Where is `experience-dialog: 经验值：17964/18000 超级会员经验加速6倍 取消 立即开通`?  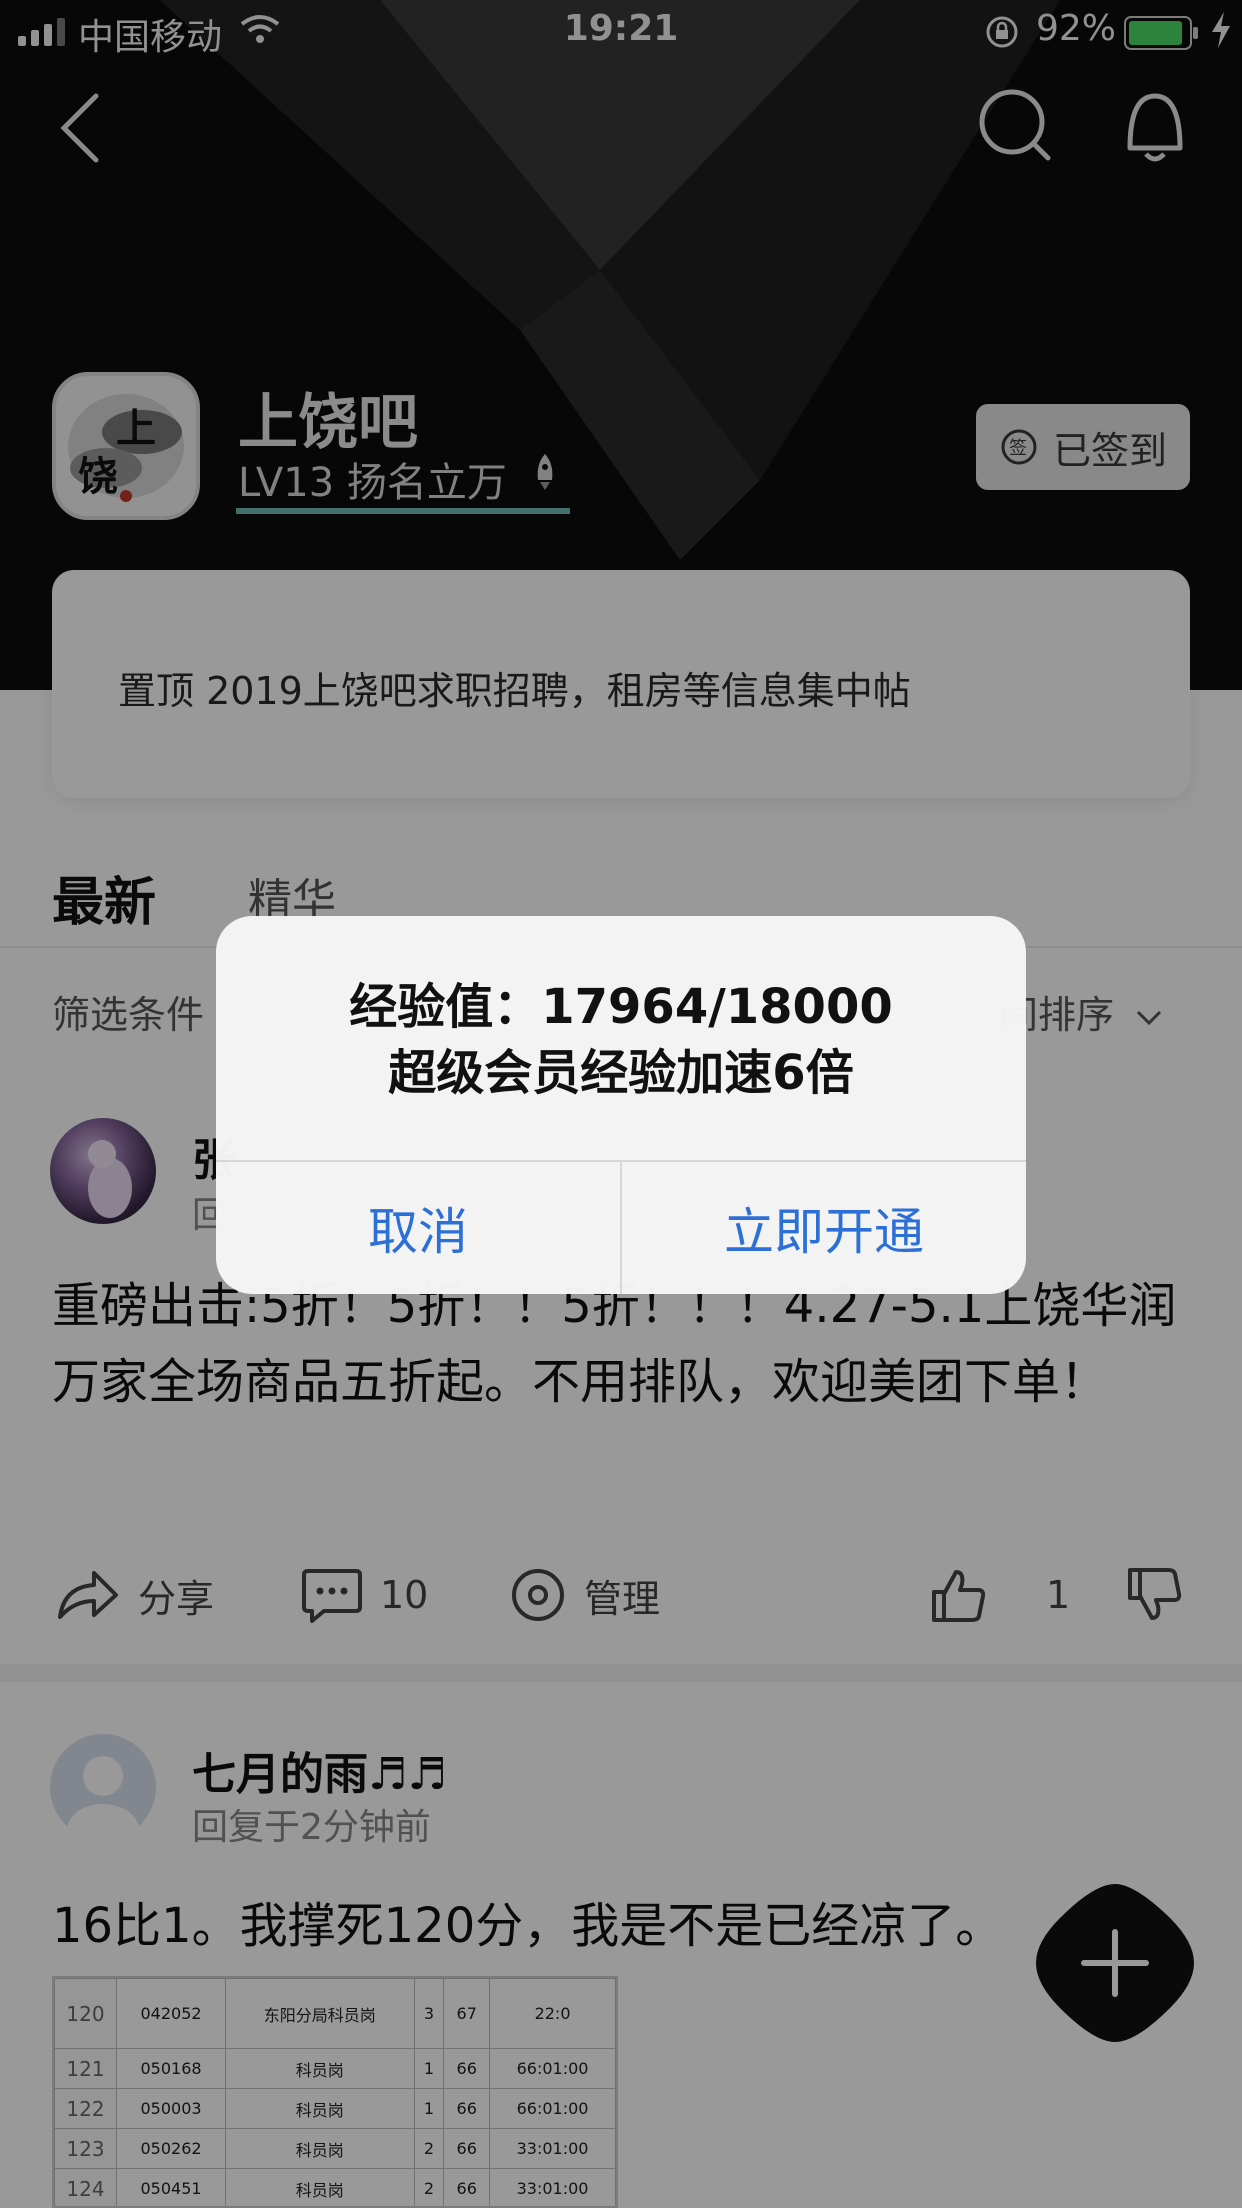 experience-dialog: 经验值：17964/18000 超级会员经验加速6倍 取消 立即开通 is located at coordinates (621, 1105).